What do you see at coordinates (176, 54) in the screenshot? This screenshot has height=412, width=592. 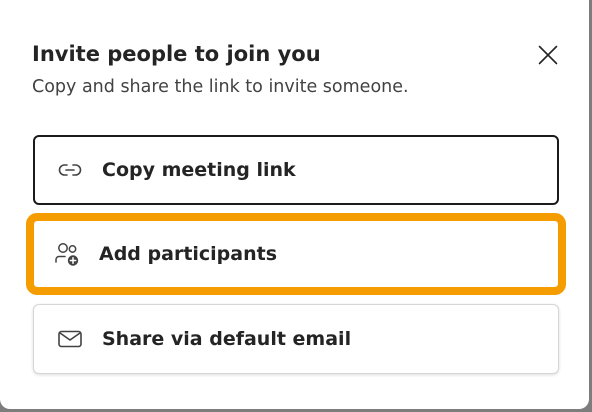 I see `dialog-title: Invite people to join you` at bounding box center [176, 54].